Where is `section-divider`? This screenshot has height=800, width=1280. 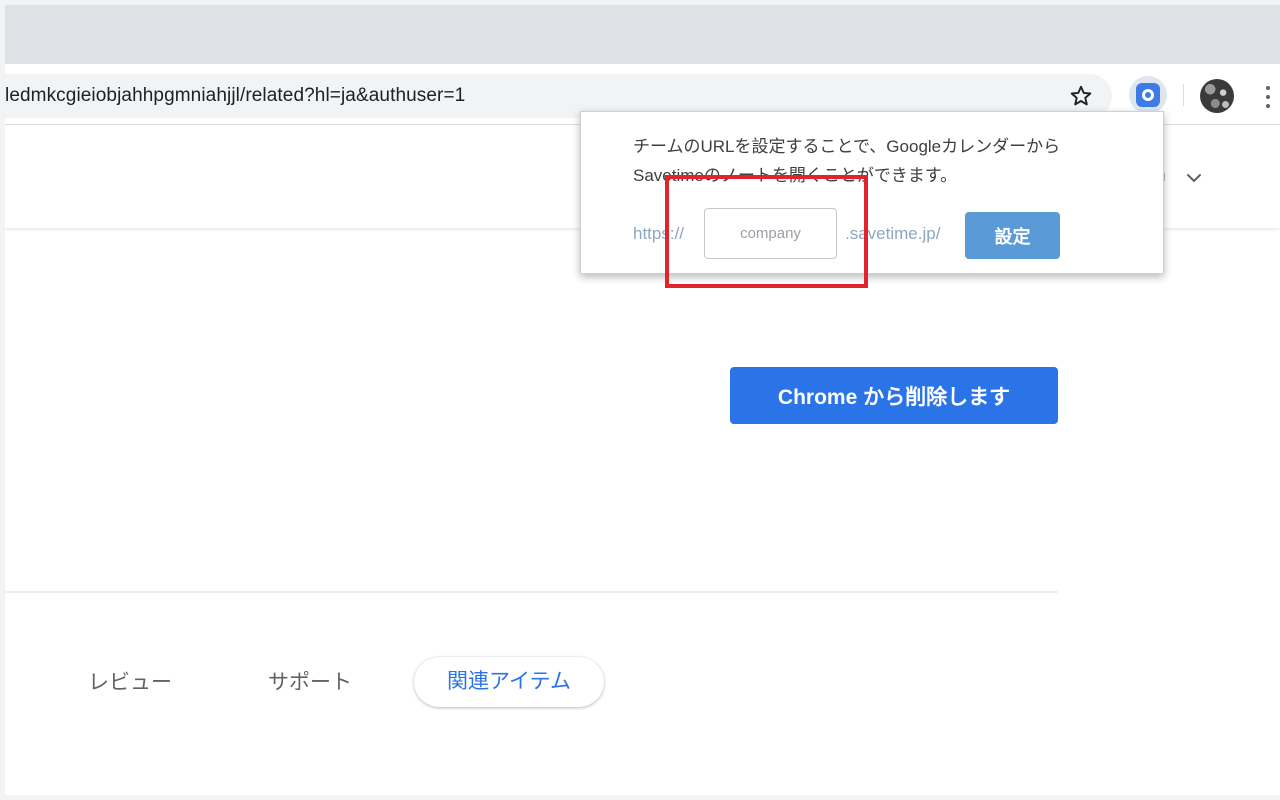
section-divider is located at coordinates (531, 592).